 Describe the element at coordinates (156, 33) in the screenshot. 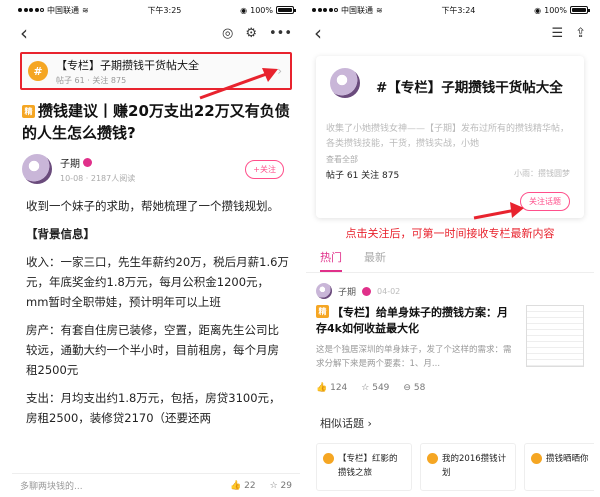

I see `nav-bar: ‹ ◎ ⚙ •••` at that location.